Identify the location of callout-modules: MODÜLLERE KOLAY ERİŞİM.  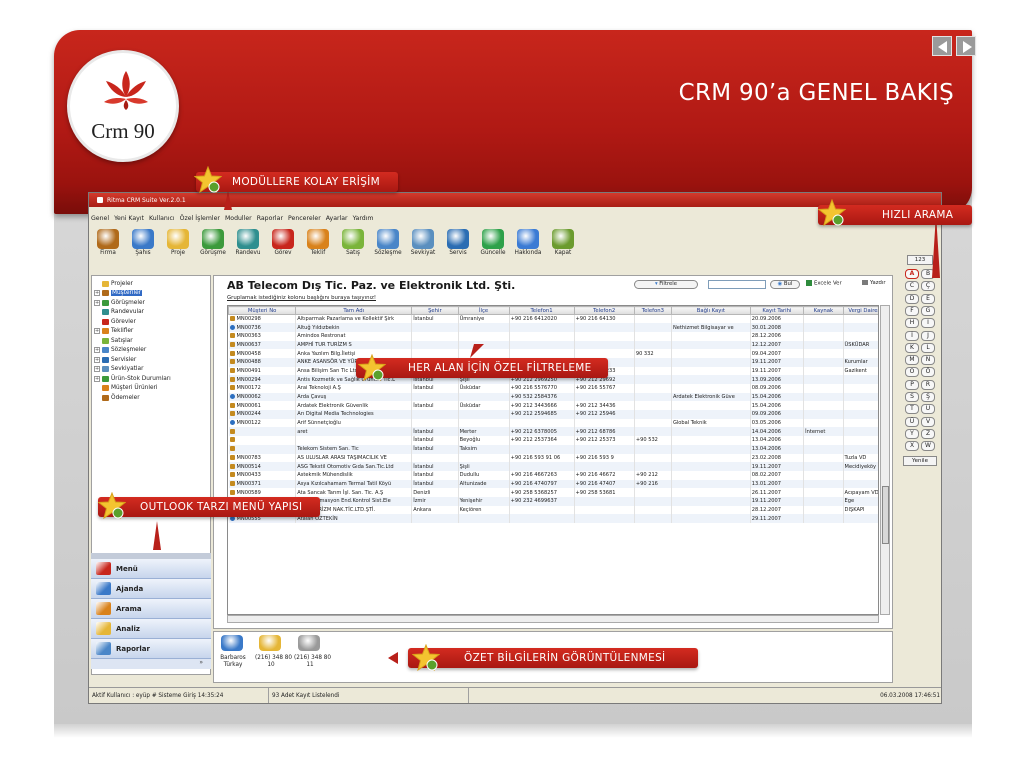
(297, 182).